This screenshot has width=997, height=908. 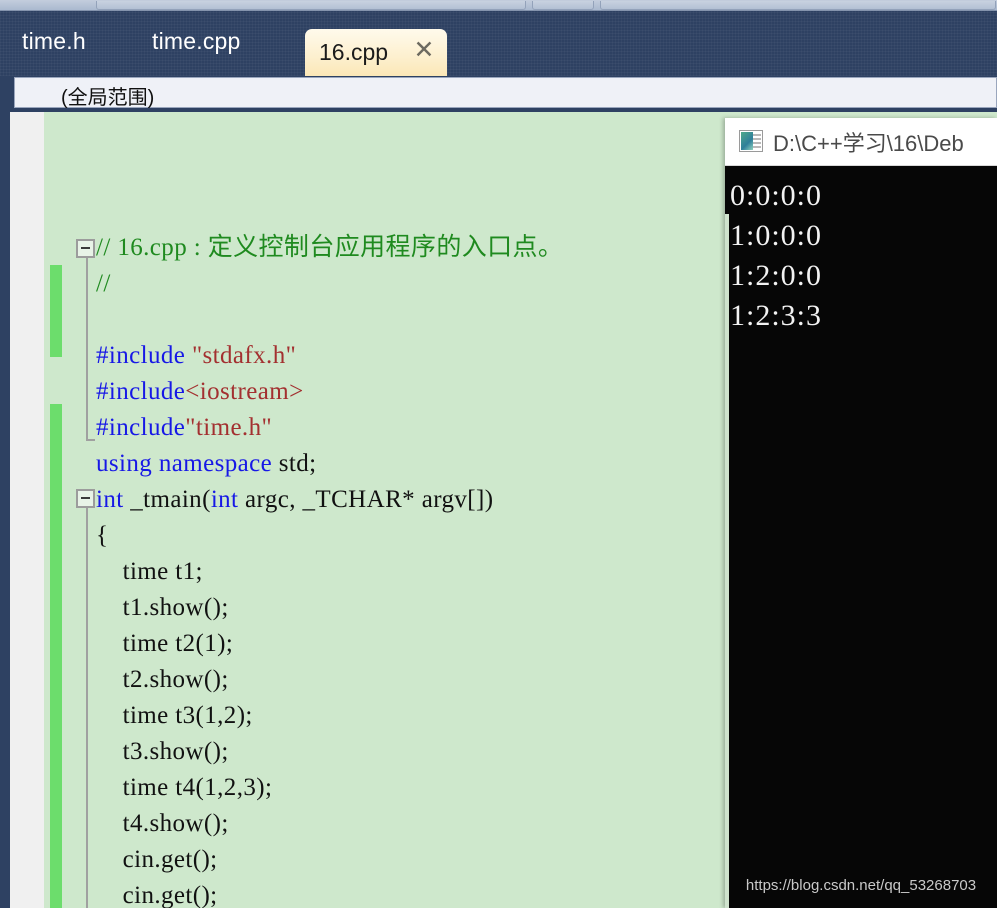 What do you see at coordinates (868, 143) in the screenshot?
I see `console-title-text: D:\C++学习\16\Deb` at bounding box center [868, 143].